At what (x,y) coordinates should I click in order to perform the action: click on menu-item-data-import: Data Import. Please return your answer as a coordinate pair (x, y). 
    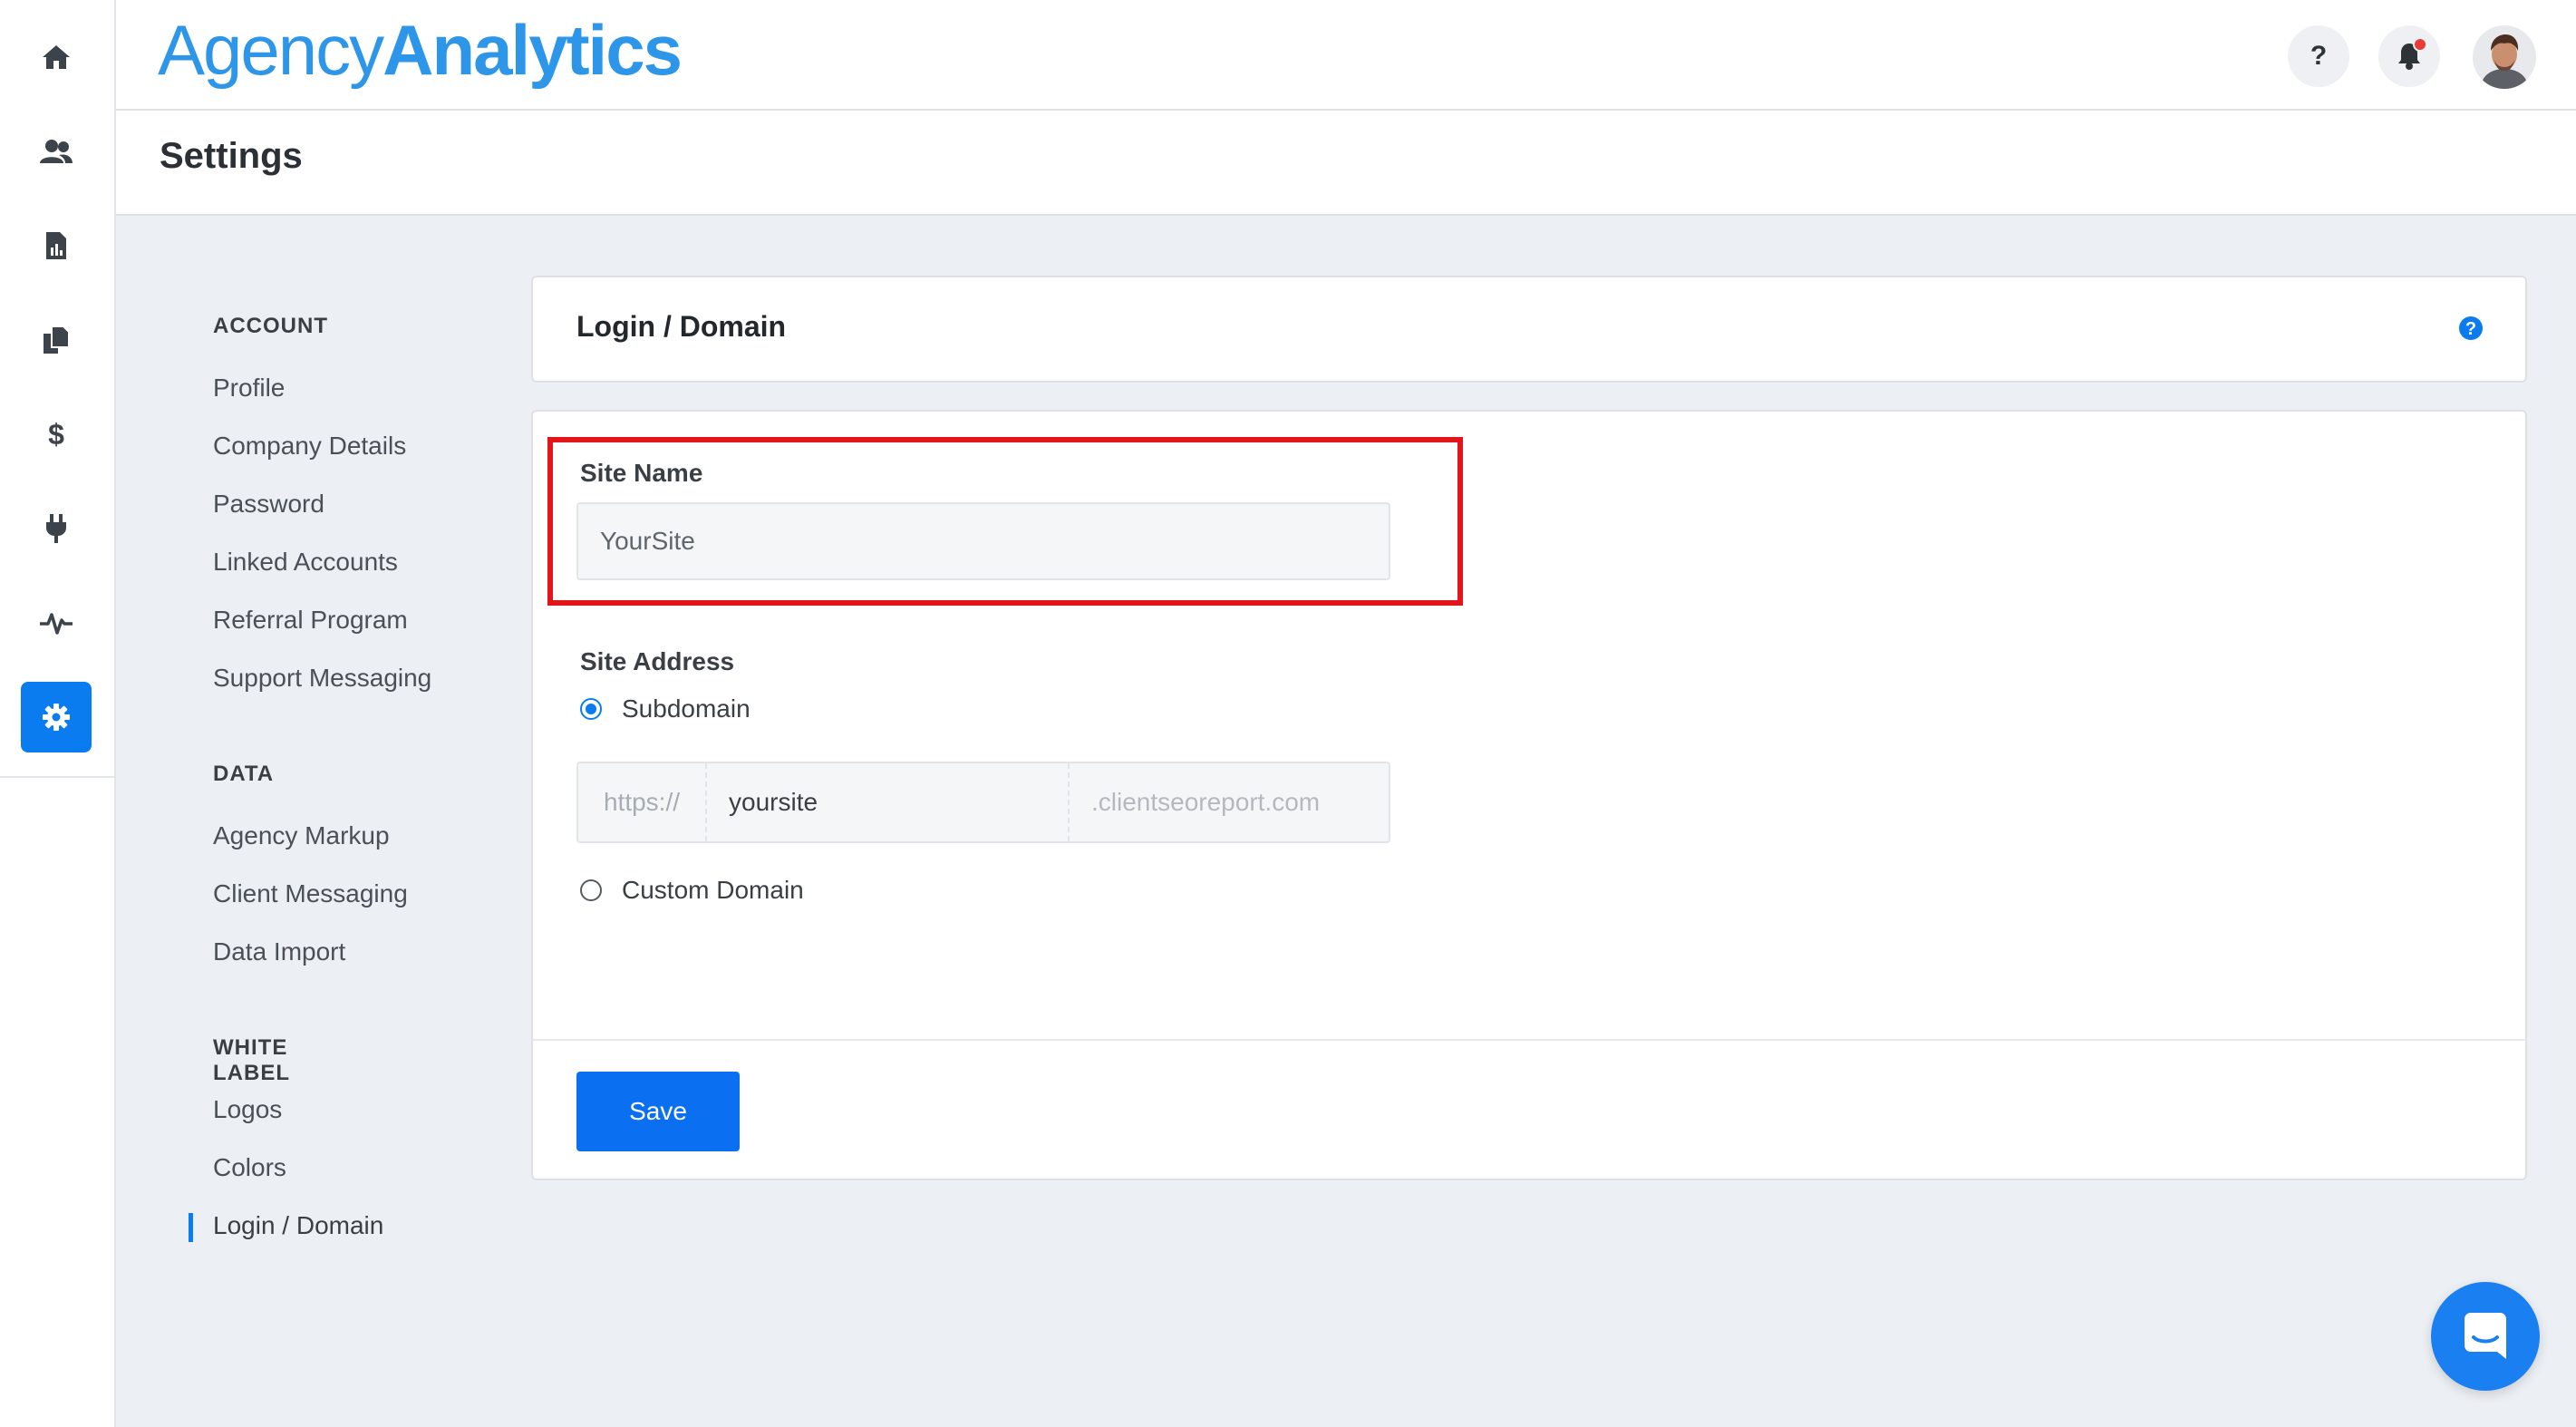
    Looking at the image, I should click on (279, 952).